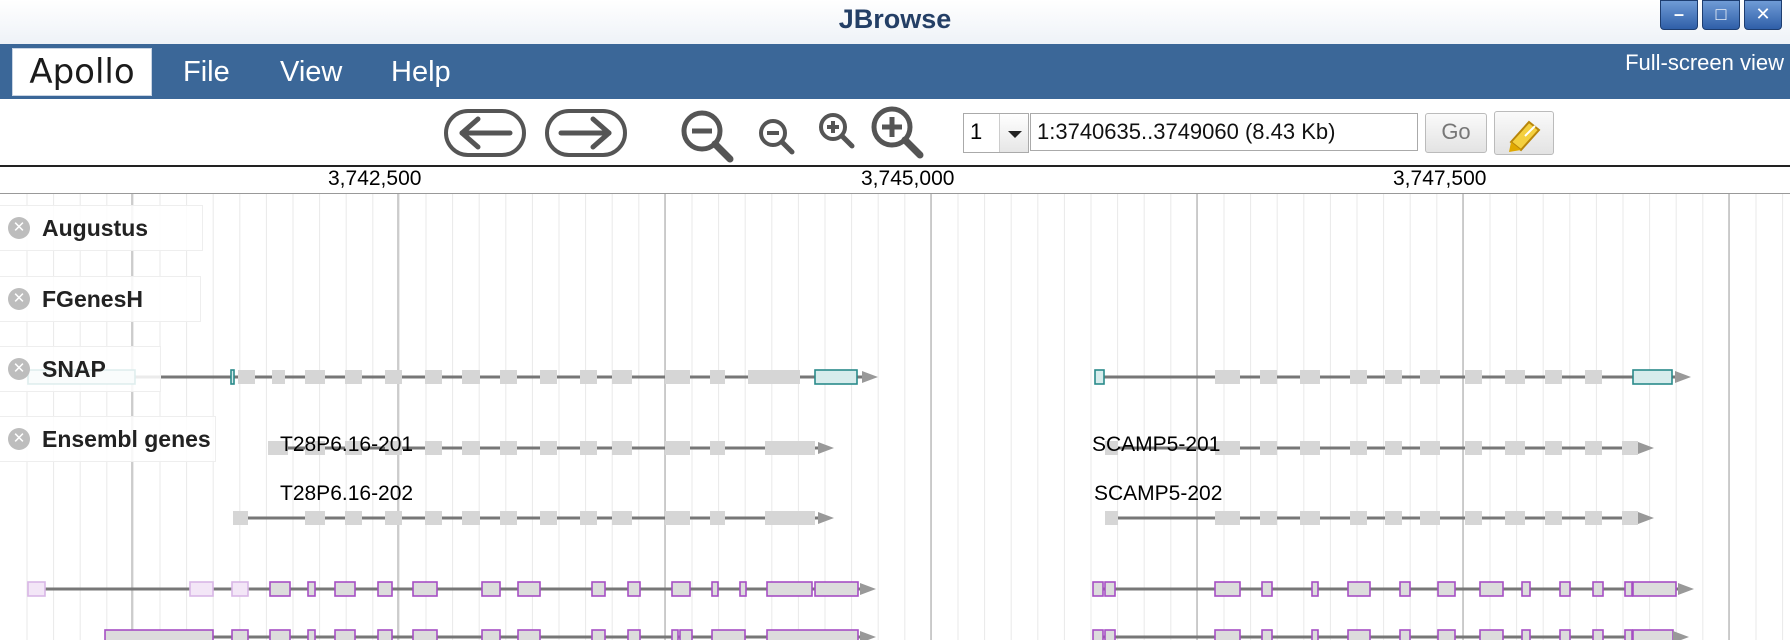  I want to click on track-label-fgenesh: ✕ FGenesH, so click(100, 299).